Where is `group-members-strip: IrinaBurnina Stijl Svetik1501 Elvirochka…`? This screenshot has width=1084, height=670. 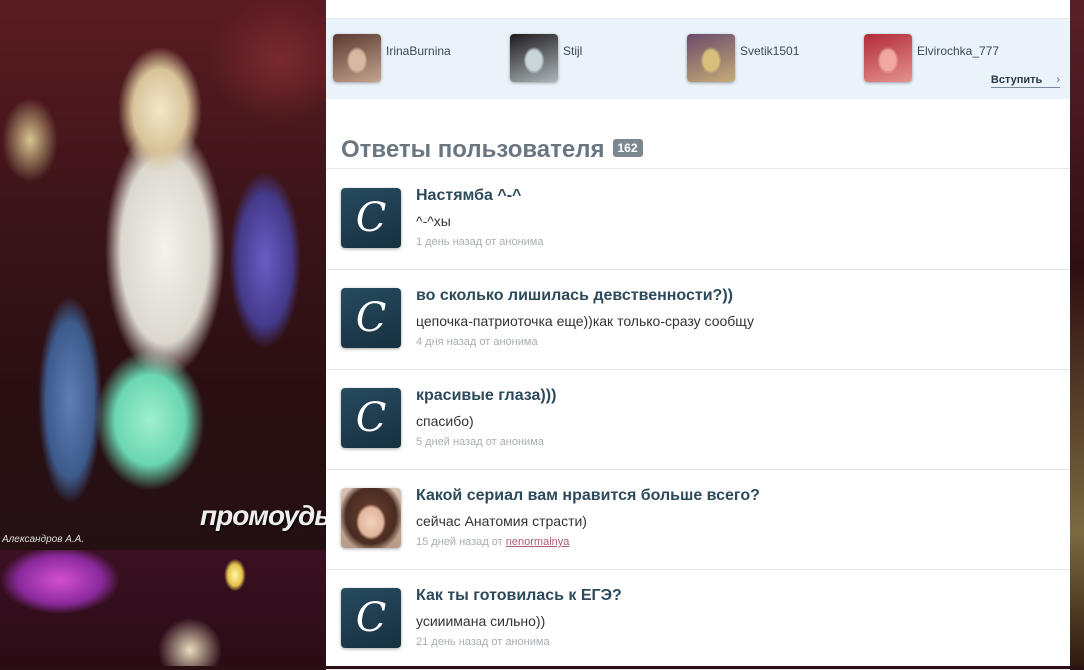
group-members-strip: IrinaBurnina Stijl Svetik1501 Elvirochka… is located at coordinates (698, 59).